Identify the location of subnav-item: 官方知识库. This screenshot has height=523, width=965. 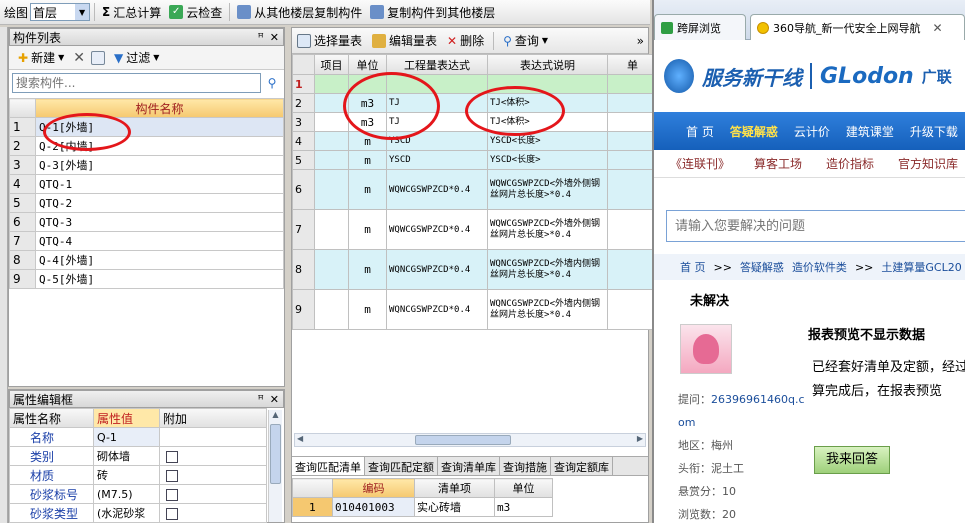
(928, 163).